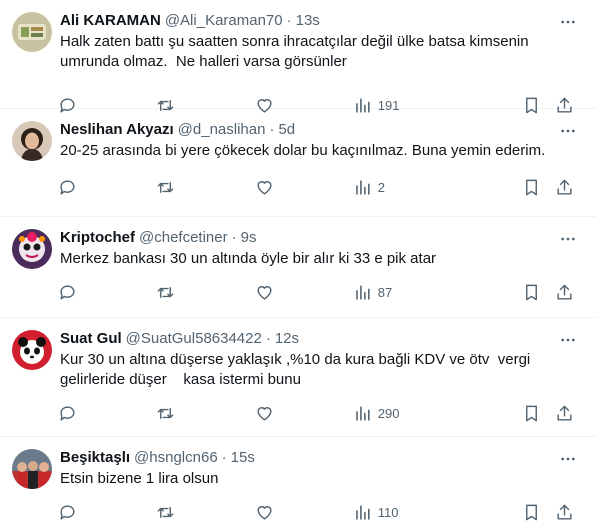 Image resolution: width=596 pixels, height=531 pixels. What do you see at coordinates (224, 20) in the screenshot?
I see `author-handle: @Ali_Karaman70` at bounding box center [224, 20].